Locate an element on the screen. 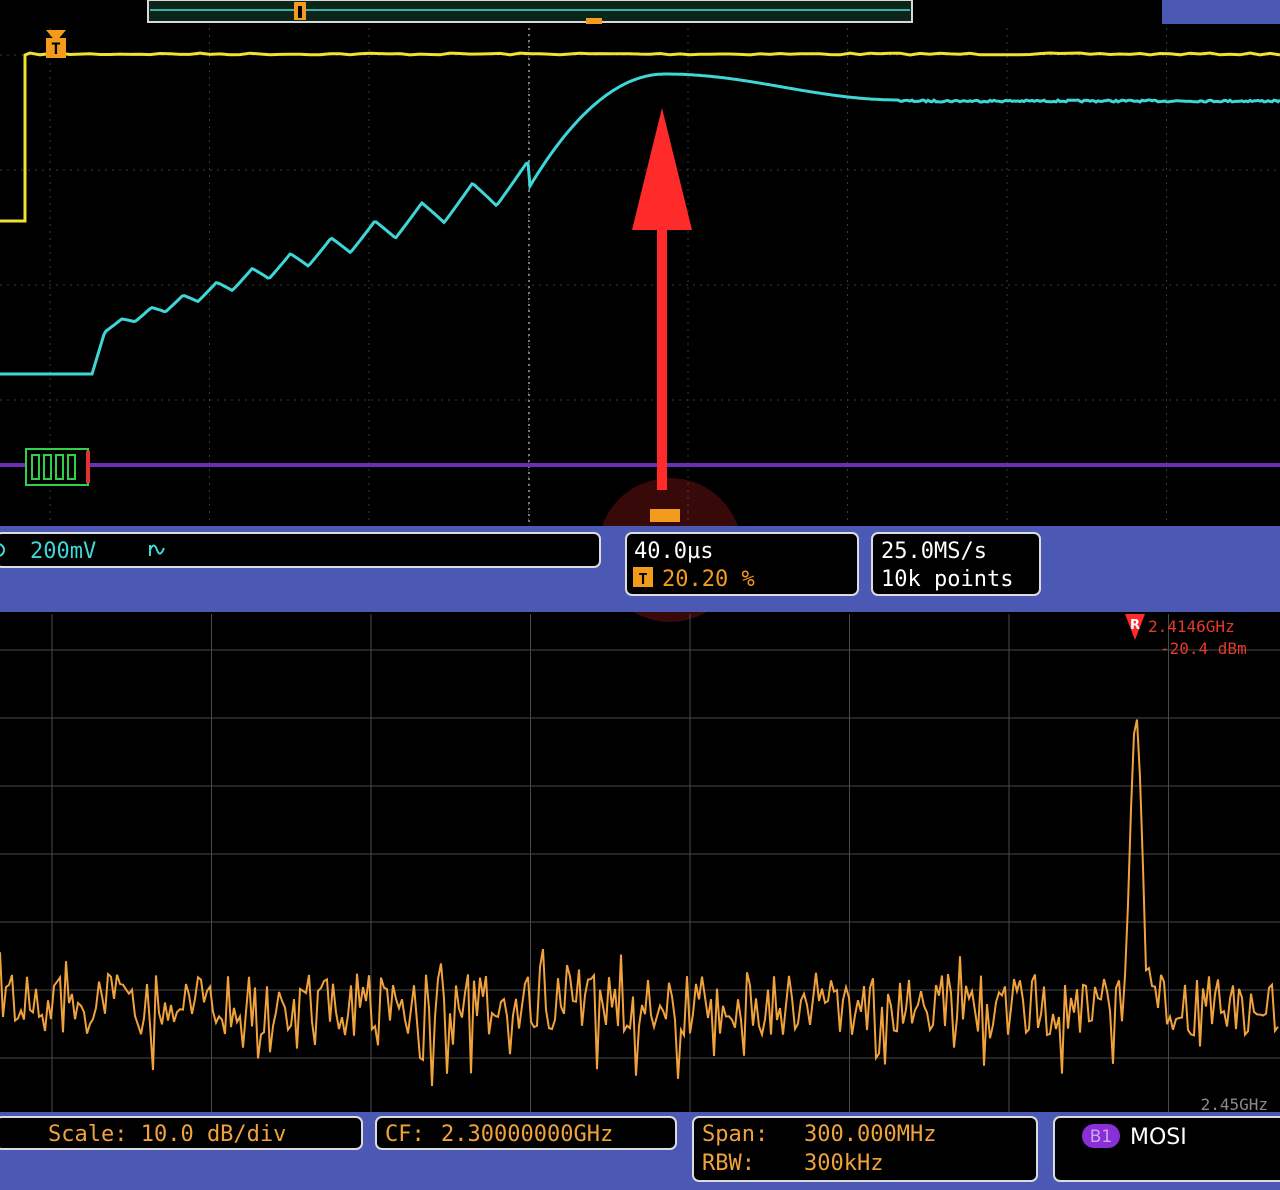 This screenshot has height=1190, width=1280. reference-marker: R is located at coordinates (1135, 627).